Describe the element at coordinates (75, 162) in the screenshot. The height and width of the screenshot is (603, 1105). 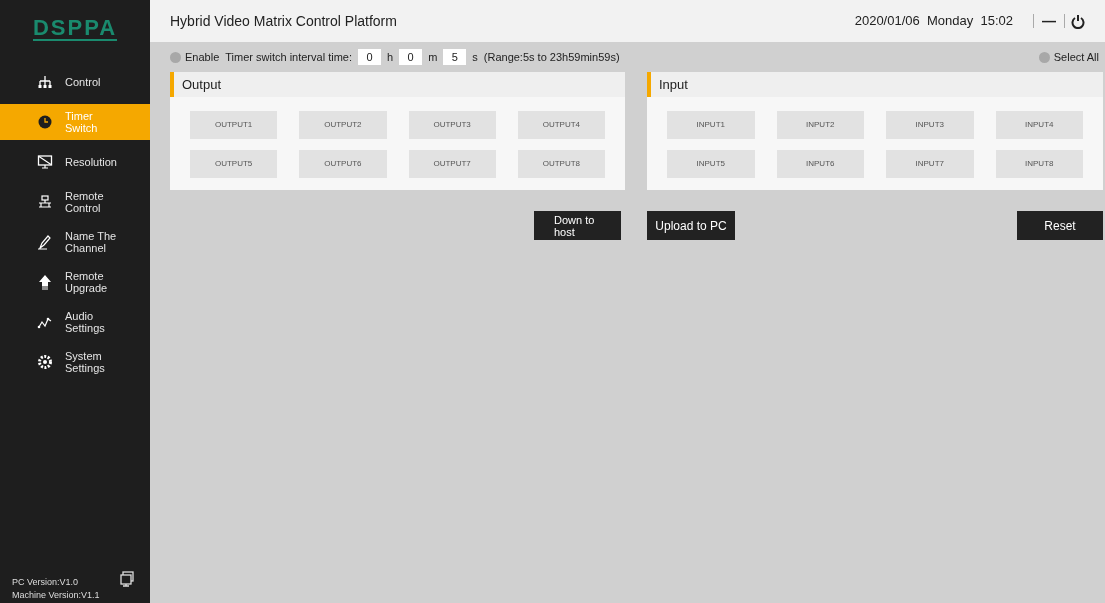
I see `sidebar-item: Resolution` at that location.